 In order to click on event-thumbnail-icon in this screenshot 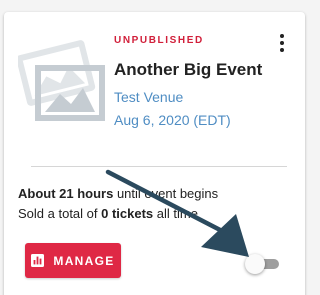, I will do `click(61, 80)`.